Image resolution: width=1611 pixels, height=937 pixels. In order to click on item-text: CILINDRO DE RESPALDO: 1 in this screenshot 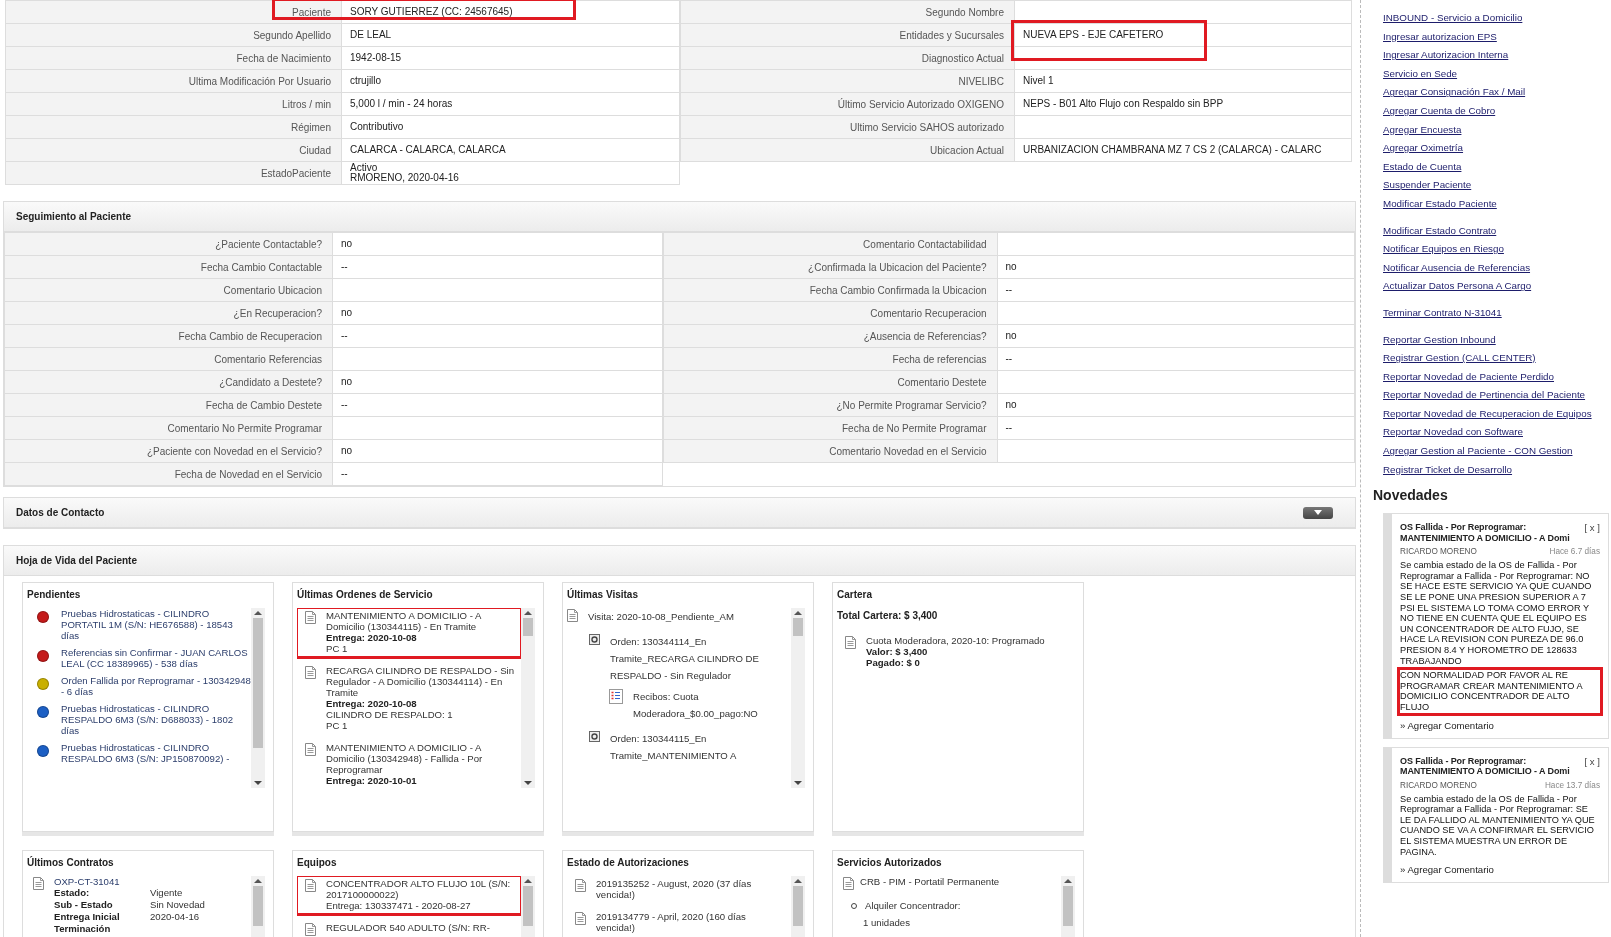, I will do `click(421, 714)`.